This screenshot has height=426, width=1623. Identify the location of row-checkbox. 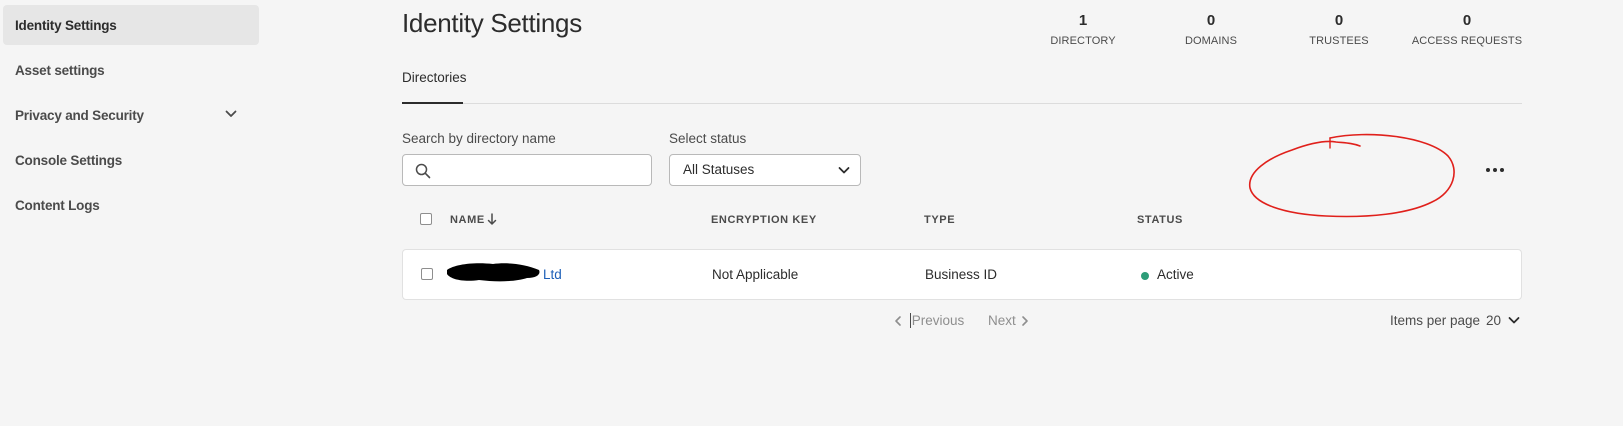
(427, 274).